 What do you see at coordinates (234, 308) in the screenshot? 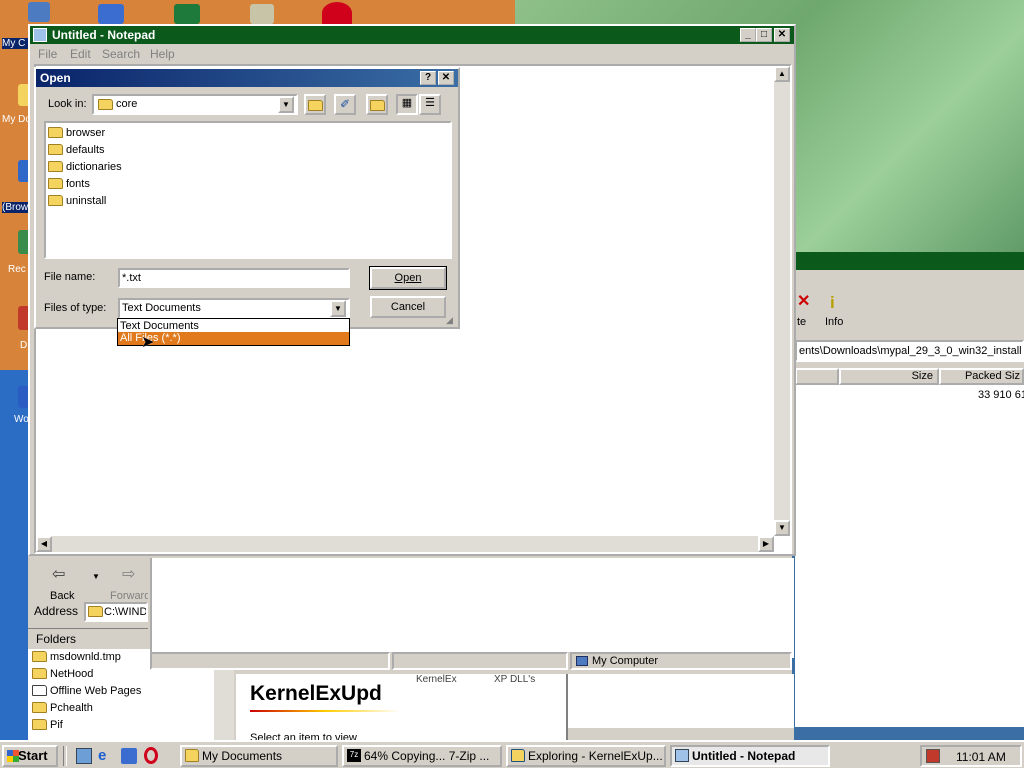
I see `files-of-type-combo: Text Documents ▼` at bounding box center [234, 308].